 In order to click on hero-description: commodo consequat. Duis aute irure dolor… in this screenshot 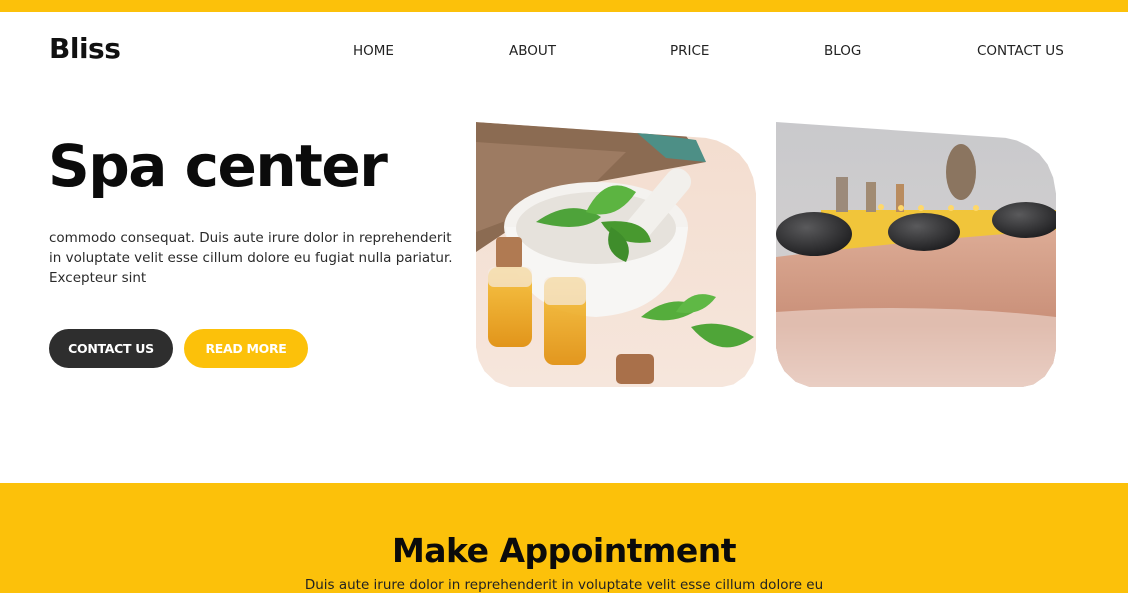, I will do `click(251, 258)`.